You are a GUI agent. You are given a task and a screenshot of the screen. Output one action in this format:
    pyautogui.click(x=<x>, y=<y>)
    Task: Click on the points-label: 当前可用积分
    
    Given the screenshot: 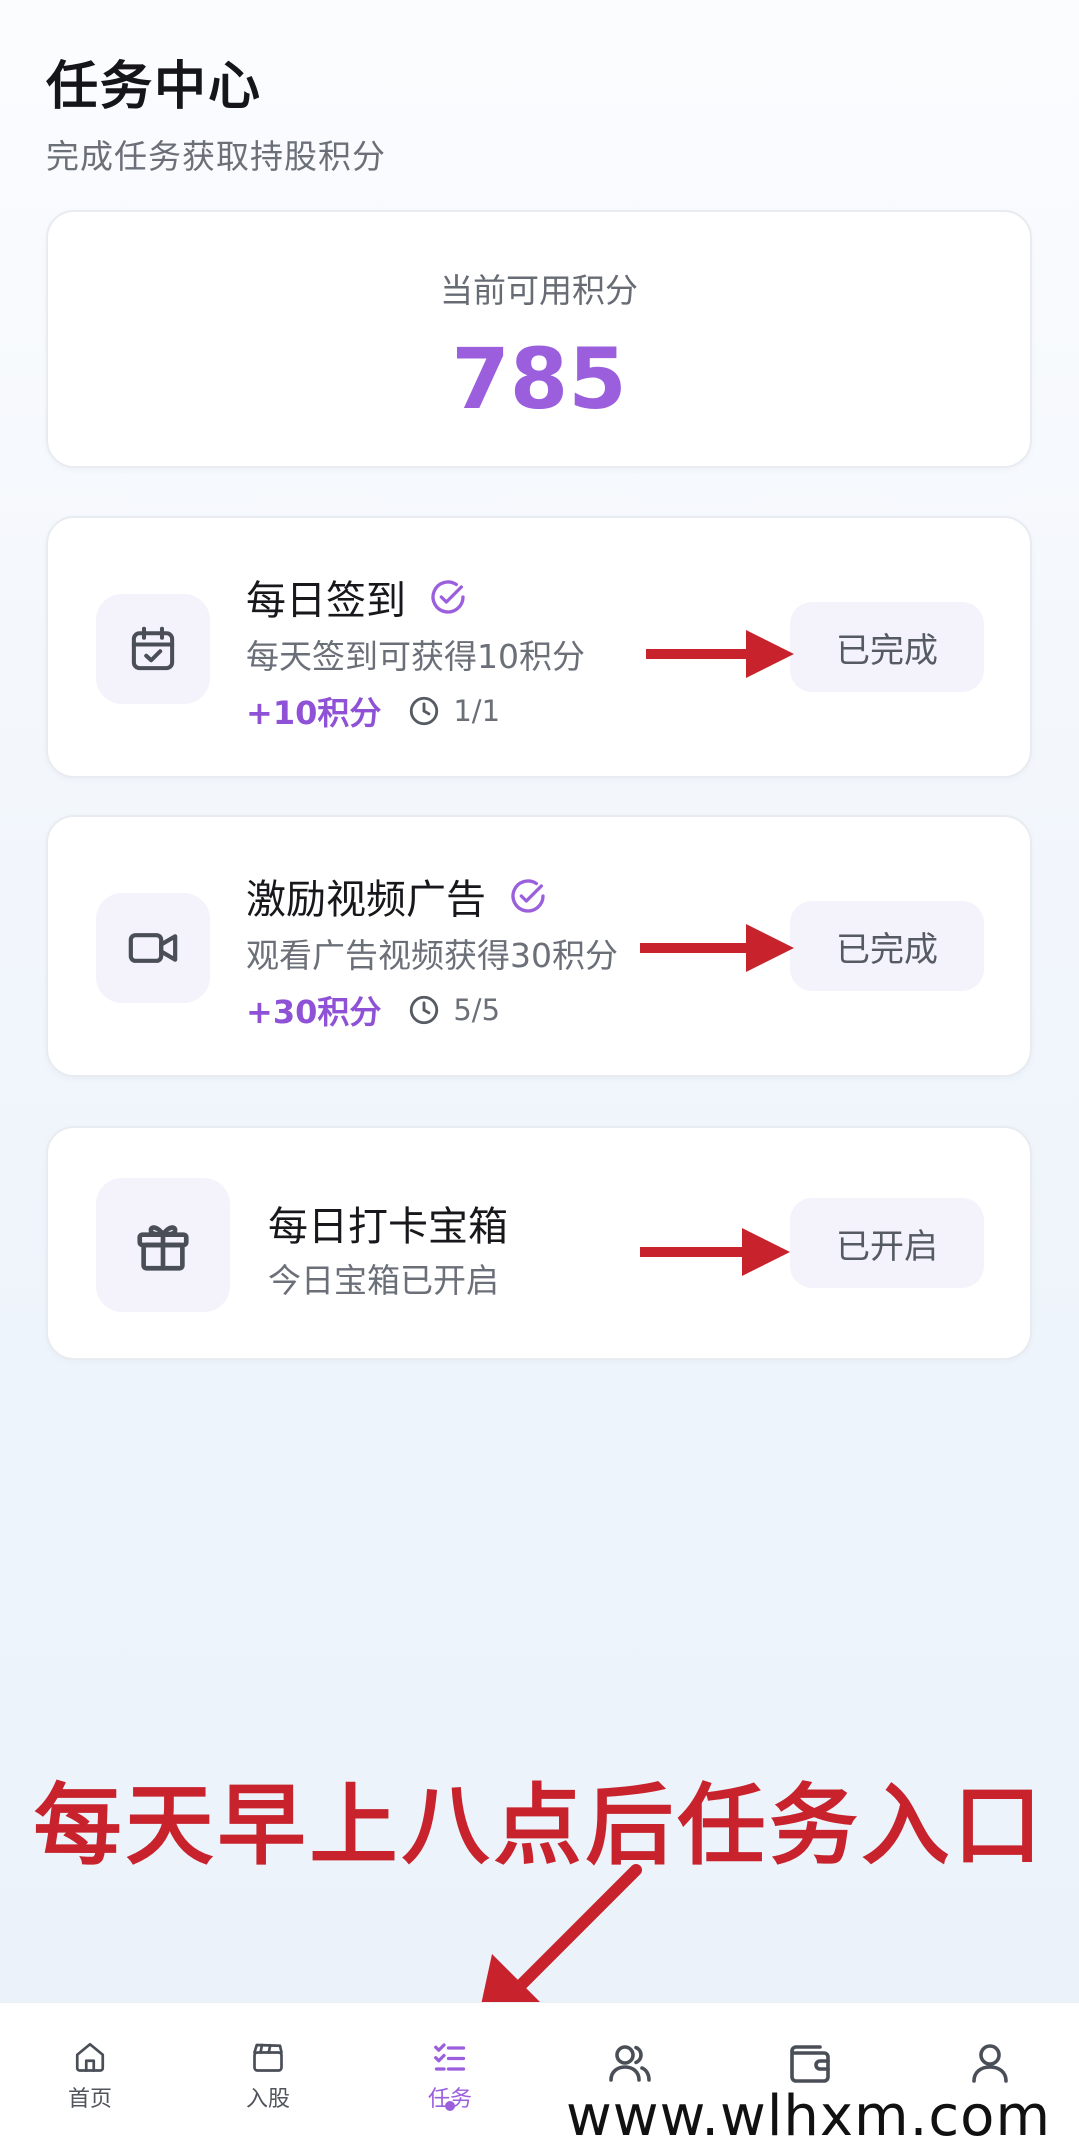 What is the action you would take?
    pyautogui.click(x=539, y=290)
    